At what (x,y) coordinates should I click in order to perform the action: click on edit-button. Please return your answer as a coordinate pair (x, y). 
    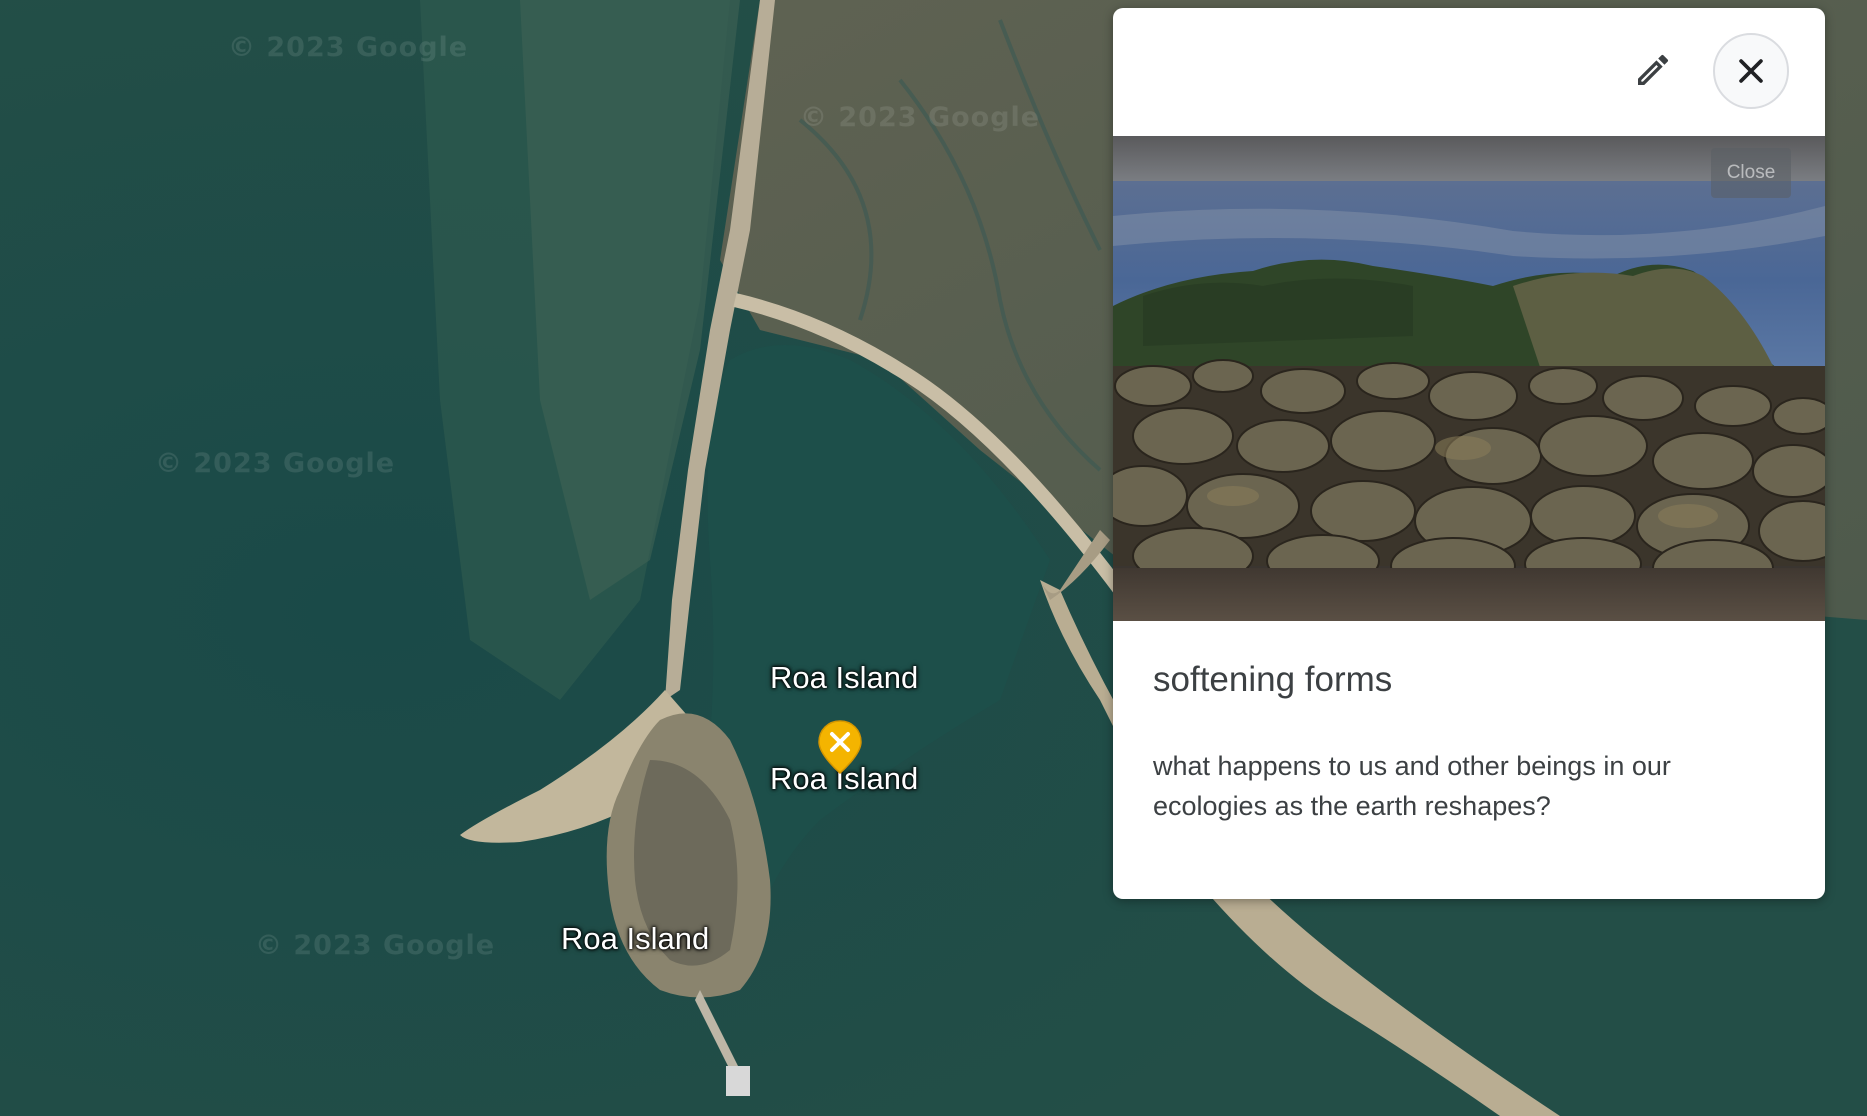
    Looking at the image, I should click on (1653, 70).